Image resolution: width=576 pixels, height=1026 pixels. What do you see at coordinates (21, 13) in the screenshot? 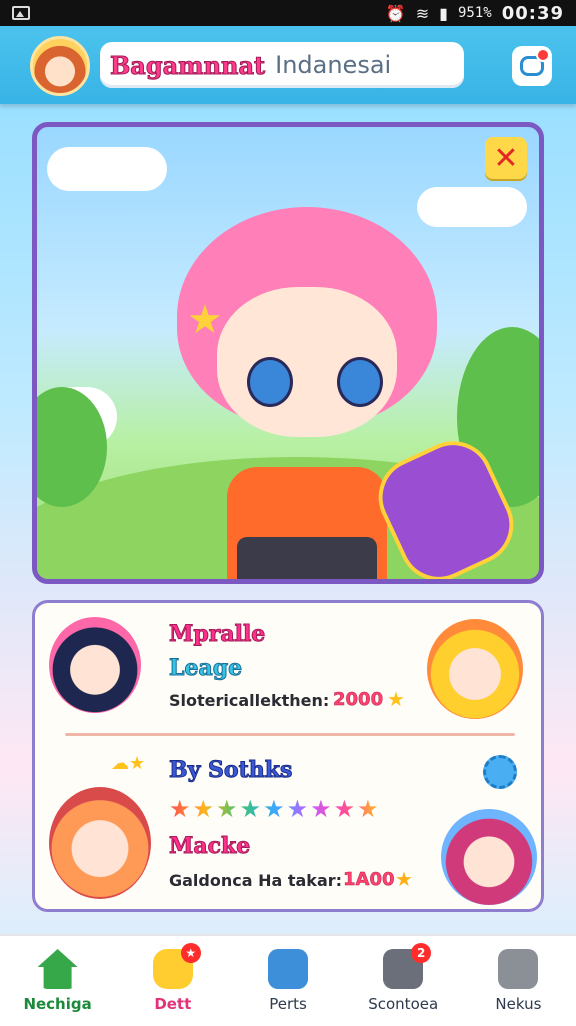
I see `image-notification-icon` at bounding box center [21, 13].